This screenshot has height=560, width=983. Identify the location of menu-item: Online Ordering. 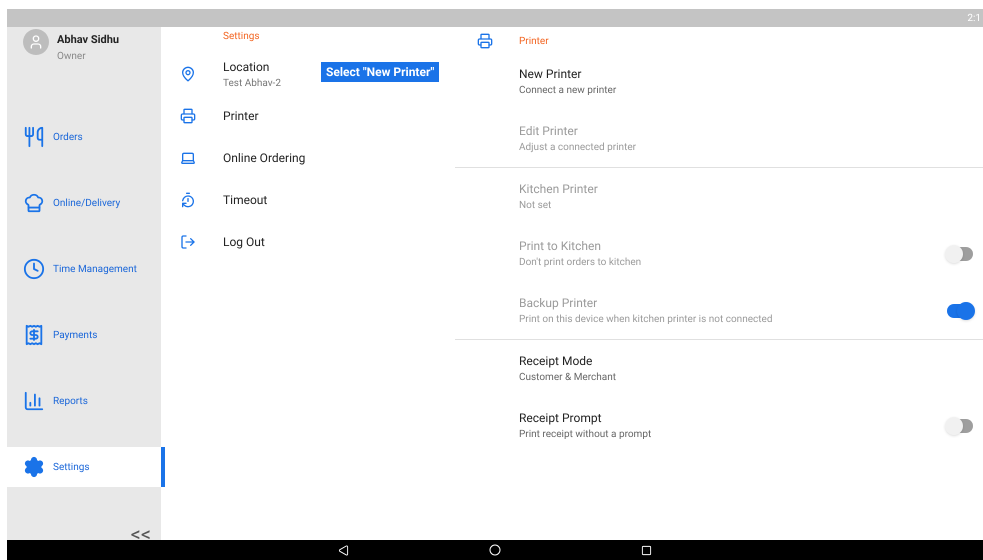
(238, 158).